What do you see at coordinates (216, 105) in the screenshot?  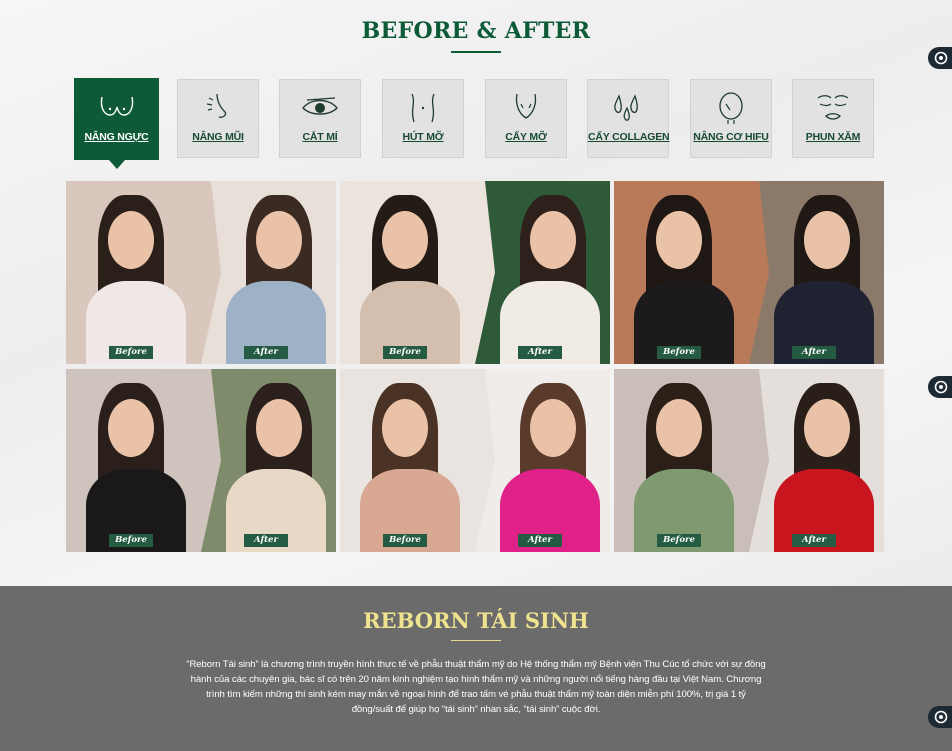 I see `nose-icon` at bounding box center [216, 105].